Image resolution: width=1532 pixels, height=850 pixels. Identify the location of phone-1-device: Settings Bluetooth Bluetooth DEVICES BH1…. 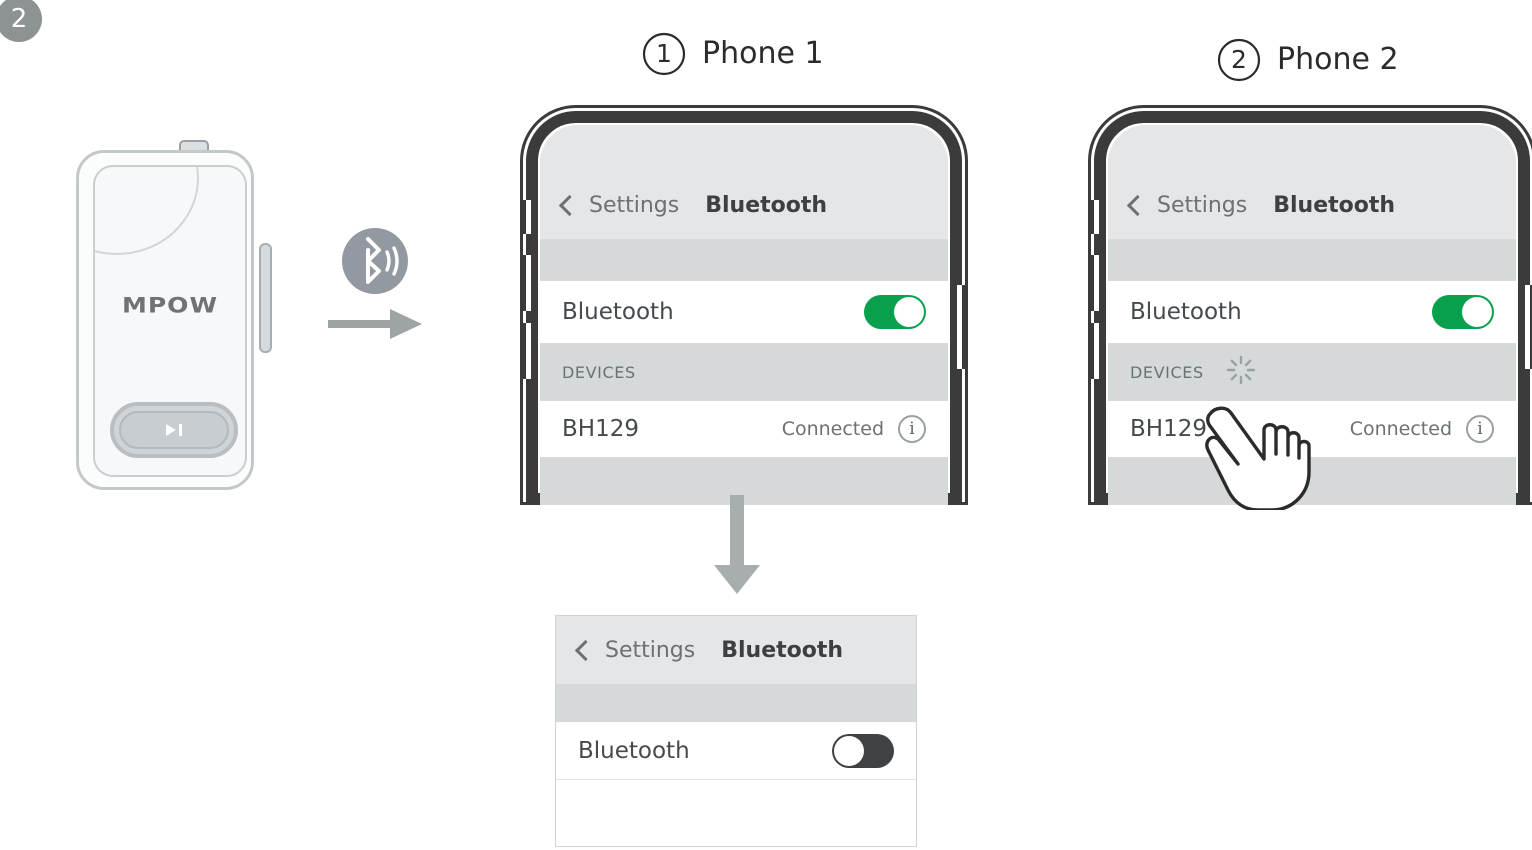
(744, 305).